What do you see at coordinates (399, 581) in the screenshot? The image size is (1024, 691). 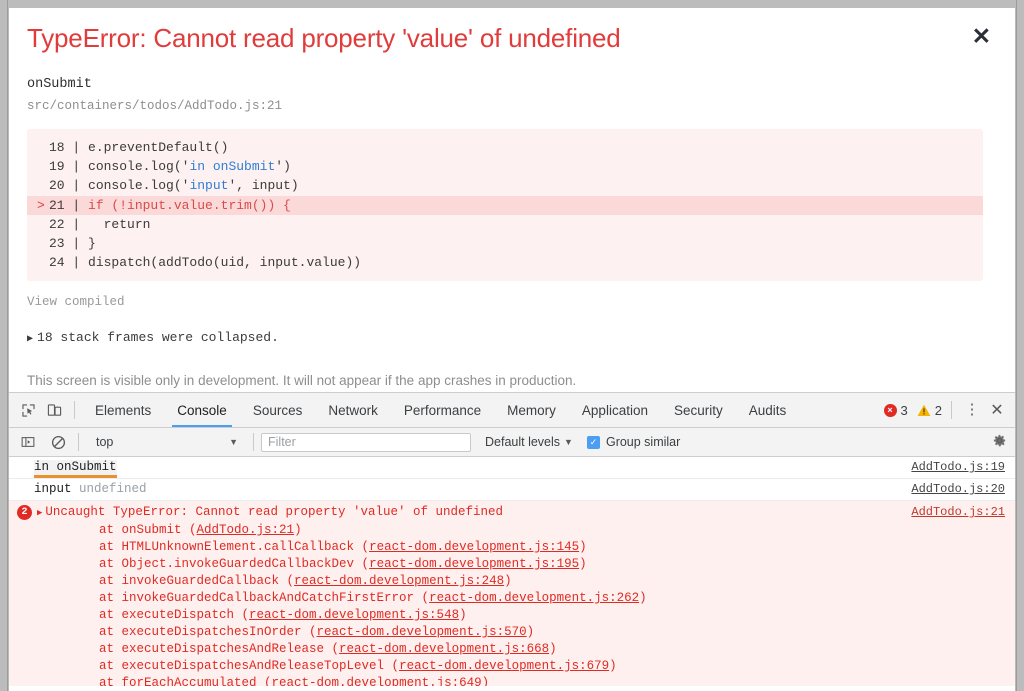 I see `stack-frame-link: react-dom.development.js:248` at bounding box center [399, 581].